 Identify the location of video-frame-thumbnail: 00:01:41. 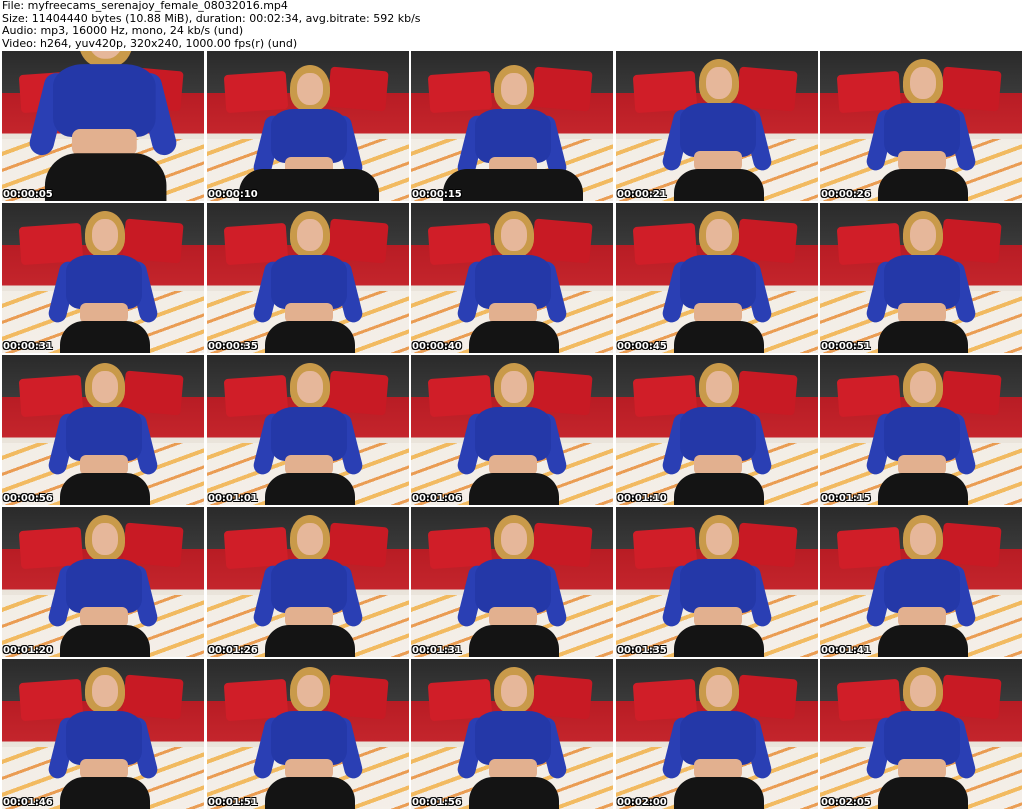
(921, 582).